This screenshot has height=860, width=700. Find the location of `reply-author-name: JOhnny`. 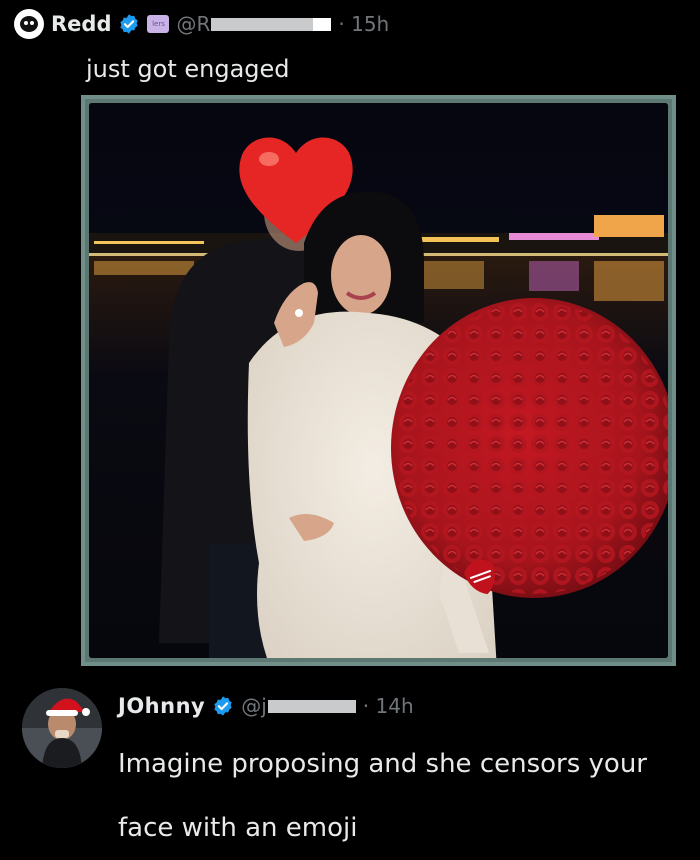

reply-author-name: JOhnny is located at coordinates (161, 706).